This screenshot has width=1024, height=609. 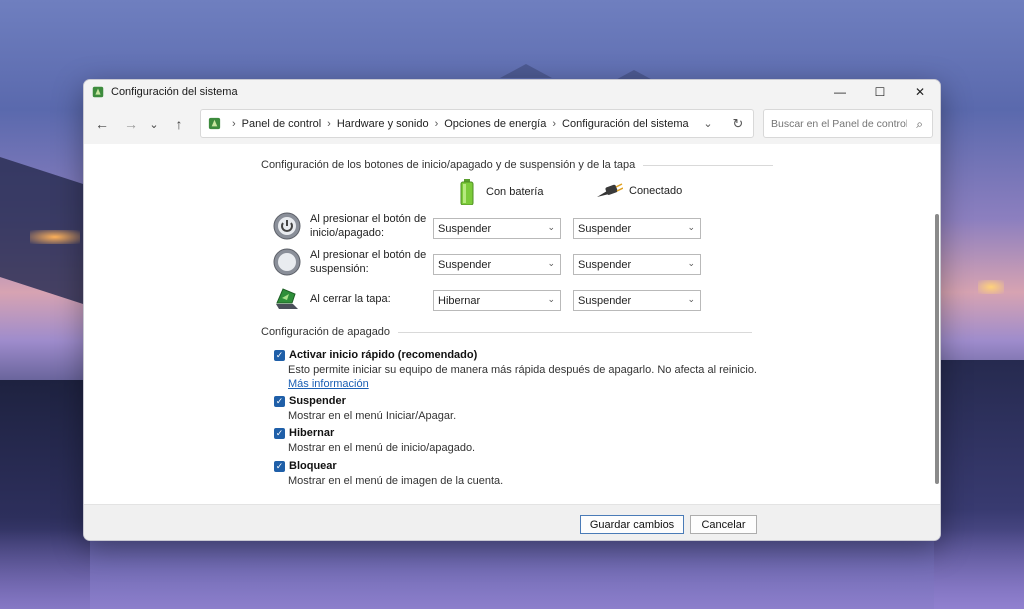 I want to click on option-title: Bloquear, so click(x=313, y=466).